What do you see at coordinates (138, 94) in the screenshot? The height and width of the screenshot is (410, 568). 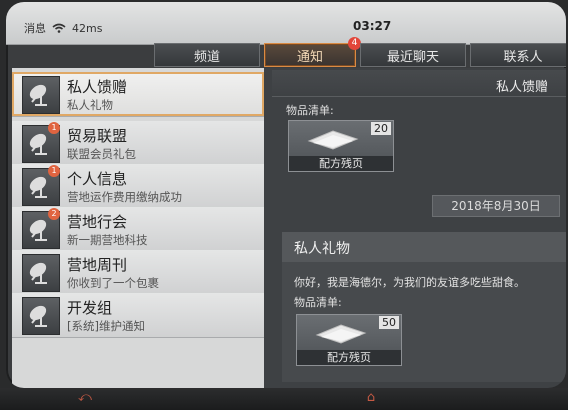 I see `list-item-private-gift: 私人馈赠 私人礼物` at bounding box center [138, 94].